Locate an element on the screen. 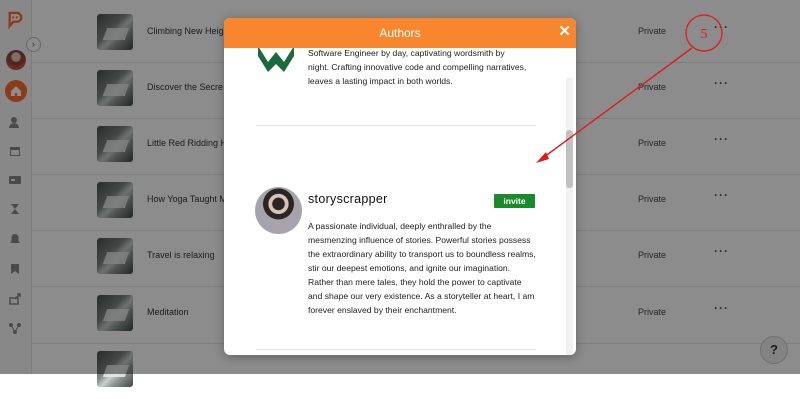 The image size is (800, 399). modal-header: Authors ✕ is located at coordinates (400, 33).